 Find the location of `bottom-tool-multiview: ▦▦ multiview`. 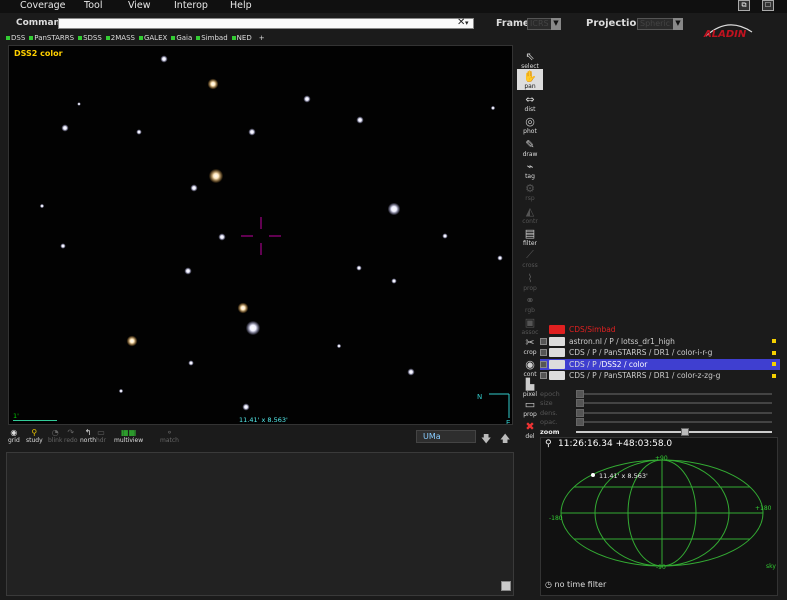

bottom-tool-multiview: ▦▦ multiview is located at coordinates (128, 436).